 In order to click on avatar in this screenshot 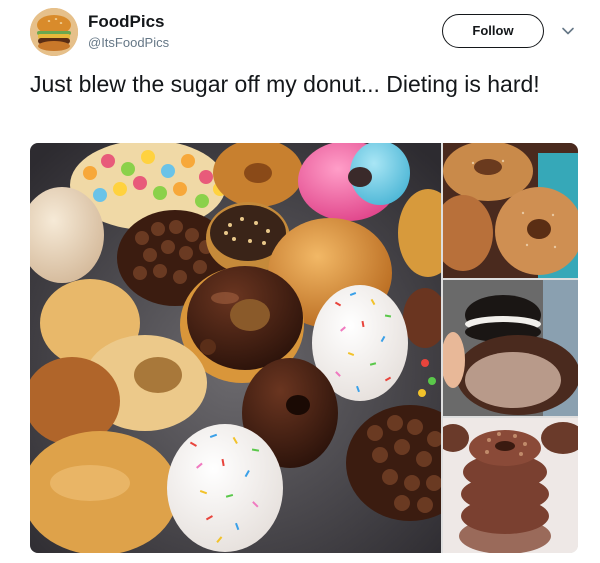, I will do `click(54, 32)`.